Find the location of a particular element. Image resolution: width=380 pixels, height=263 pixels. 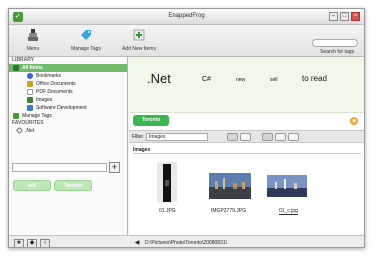

active-tags-bar: Toronto ◉ is located at coordinates (246, 121).